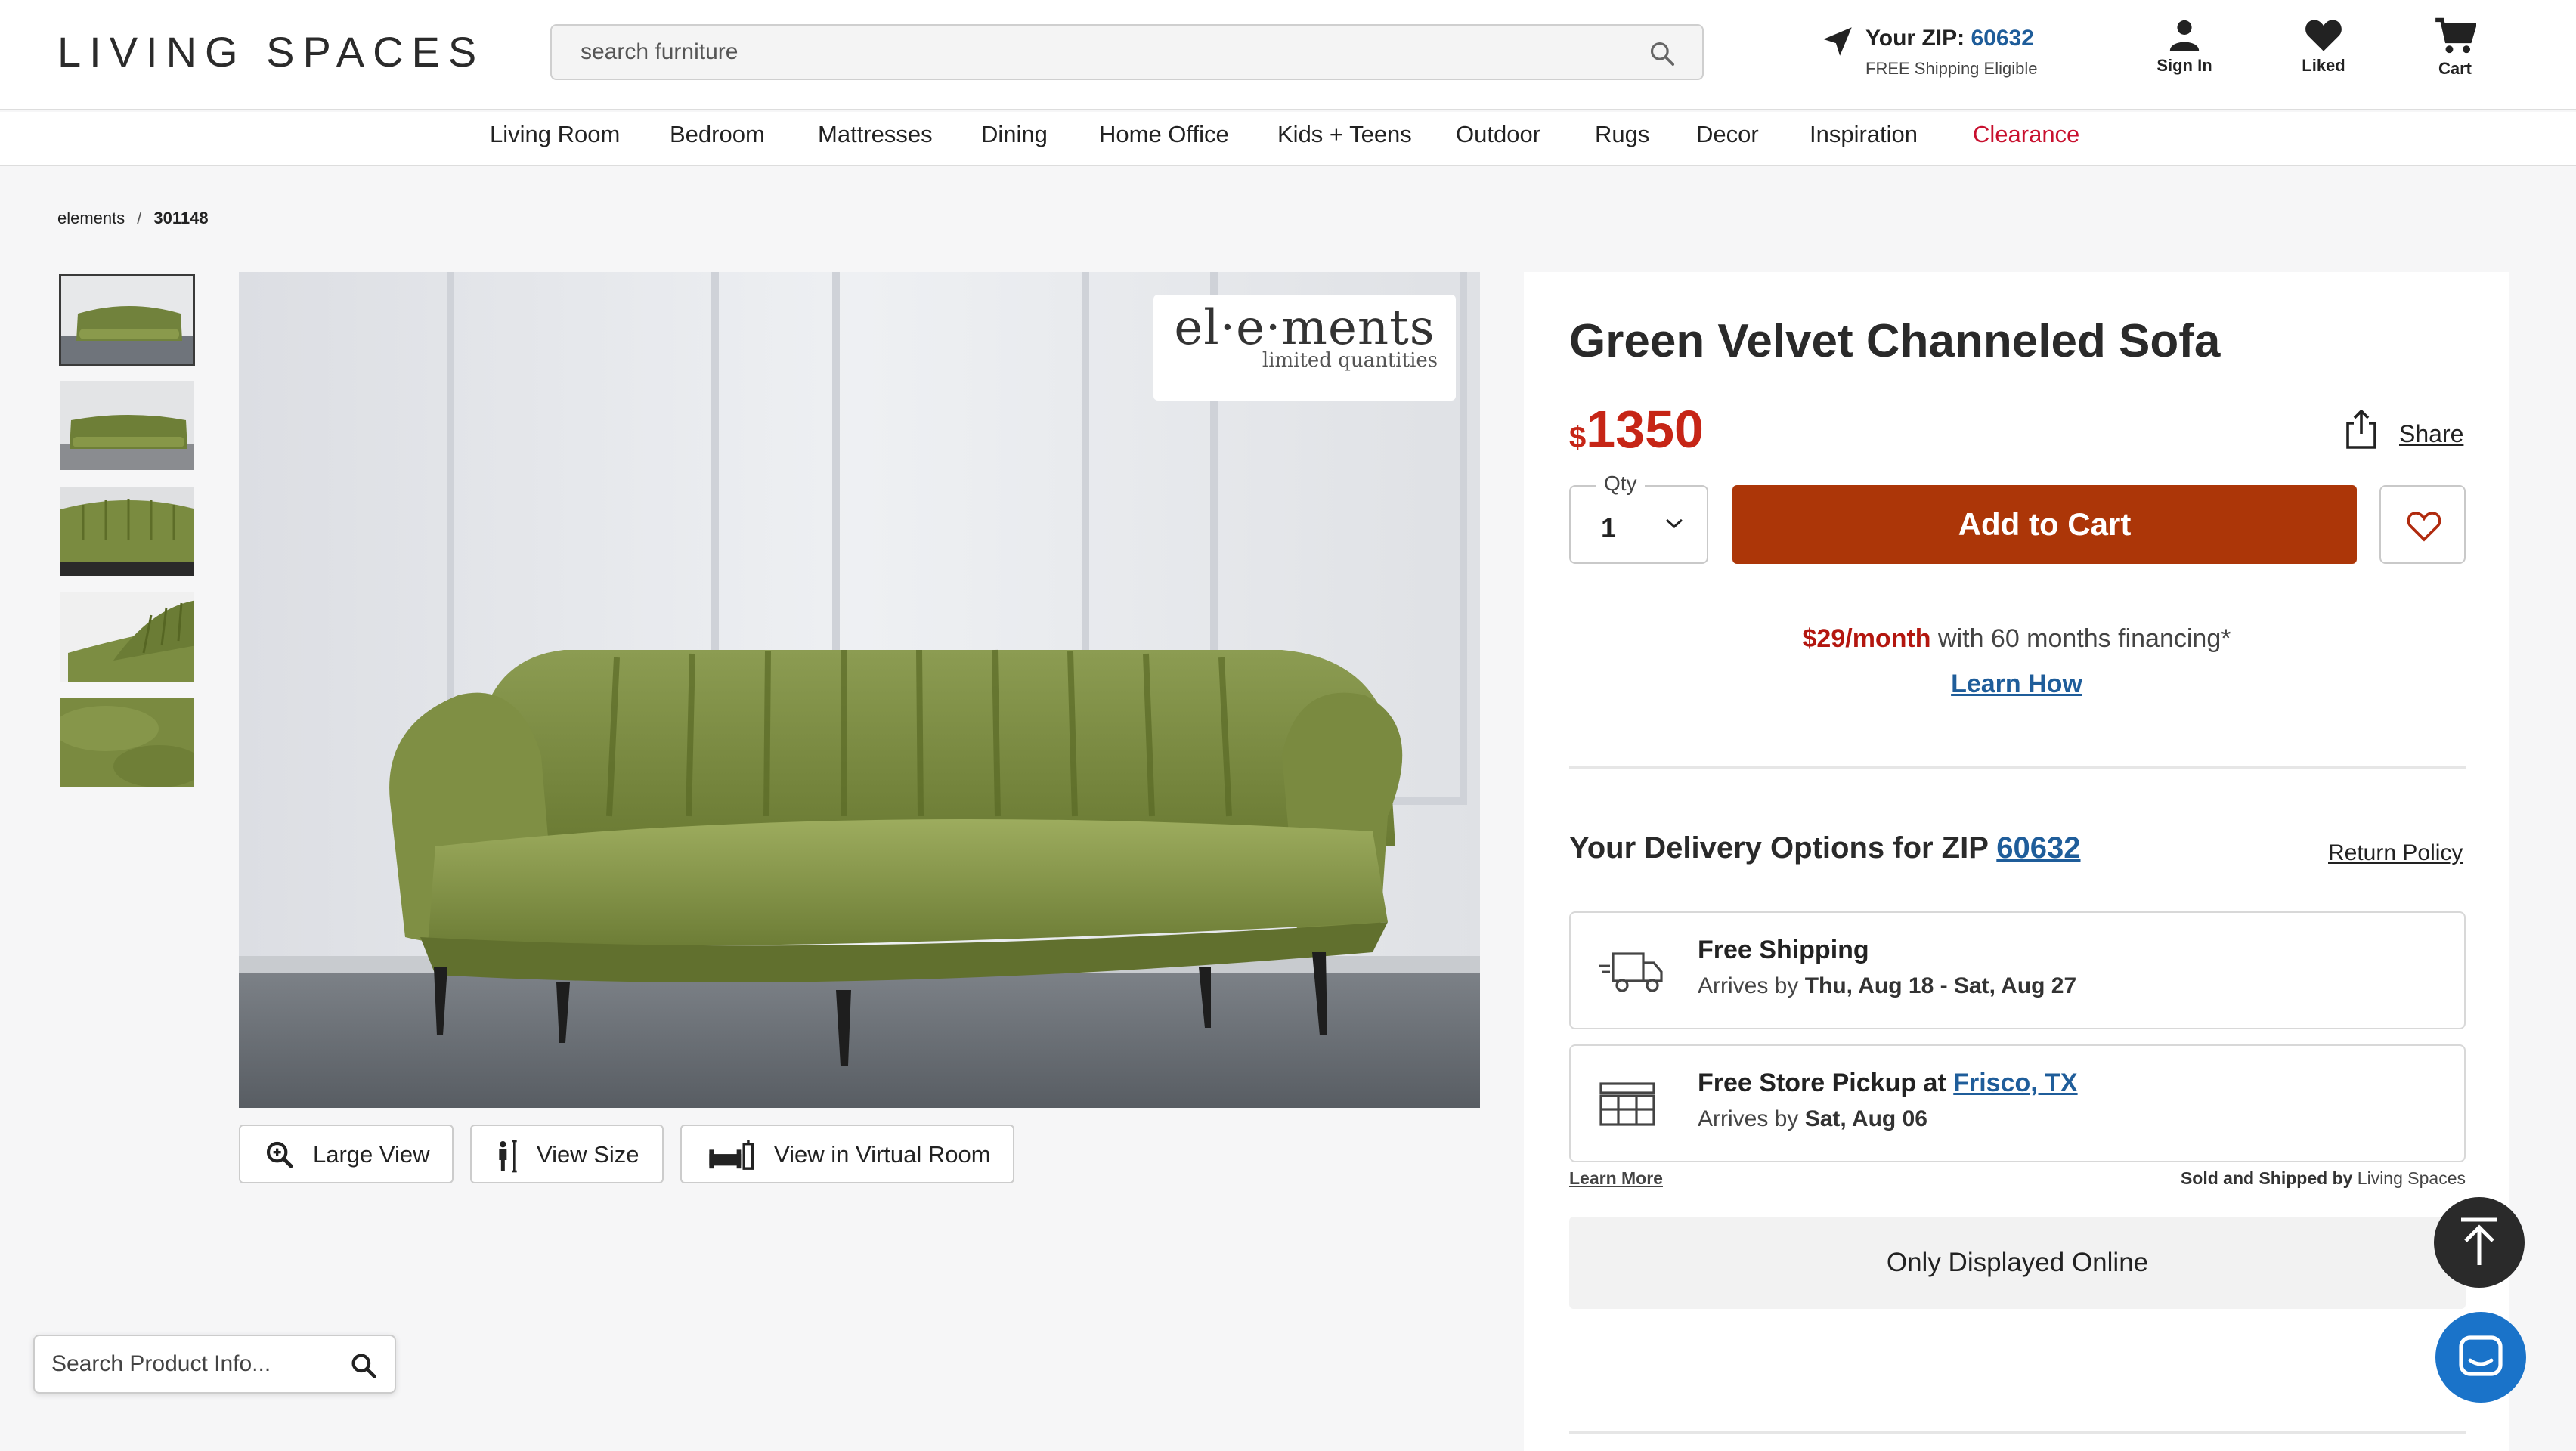 The width and height of the screenshot is (2576, 1451). Describe the element at coordinates (555, 134) in the screenshot. I see `nav-living-room: Living Room` at that location.